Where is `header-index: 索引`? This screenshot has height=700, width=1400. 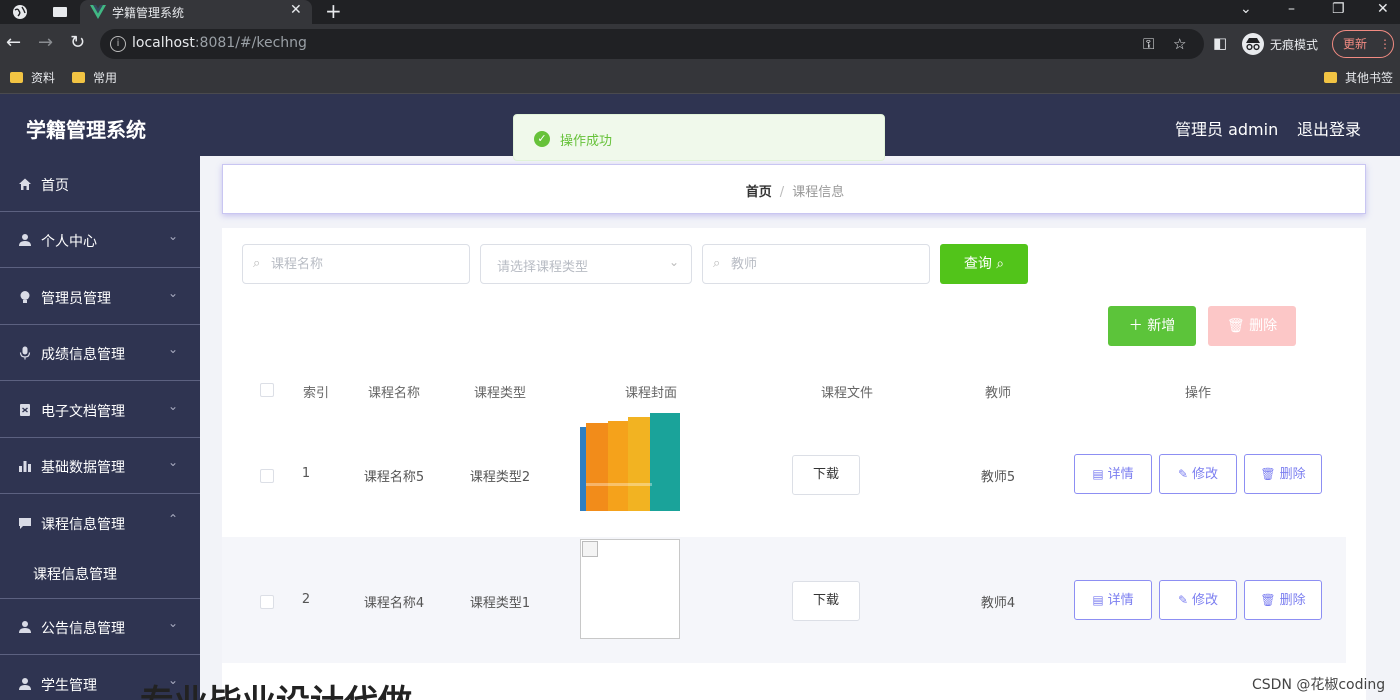 header-index: 索引 is located at coordinates (316, 393).